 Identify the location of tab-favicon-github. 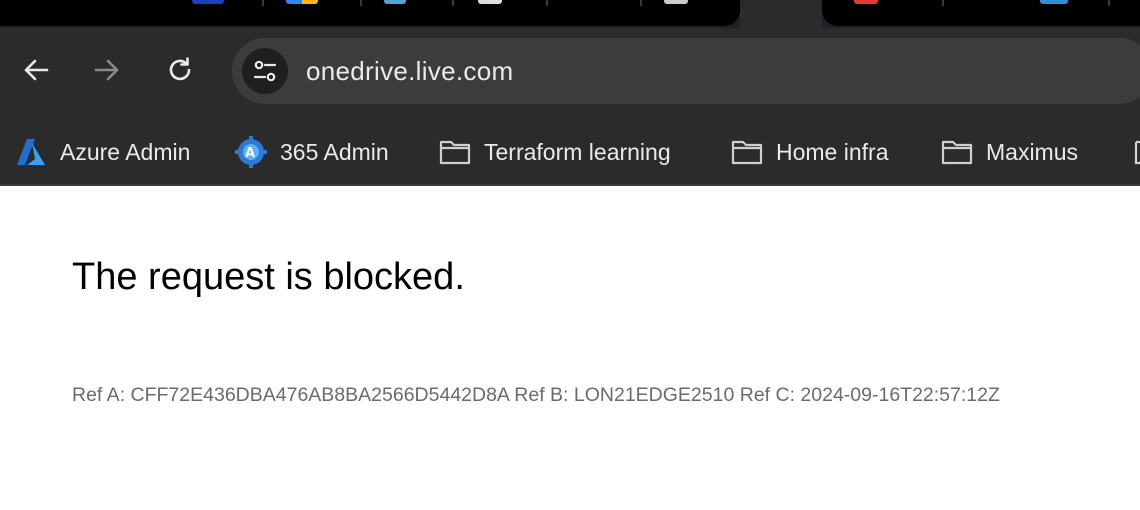
(490, 2).